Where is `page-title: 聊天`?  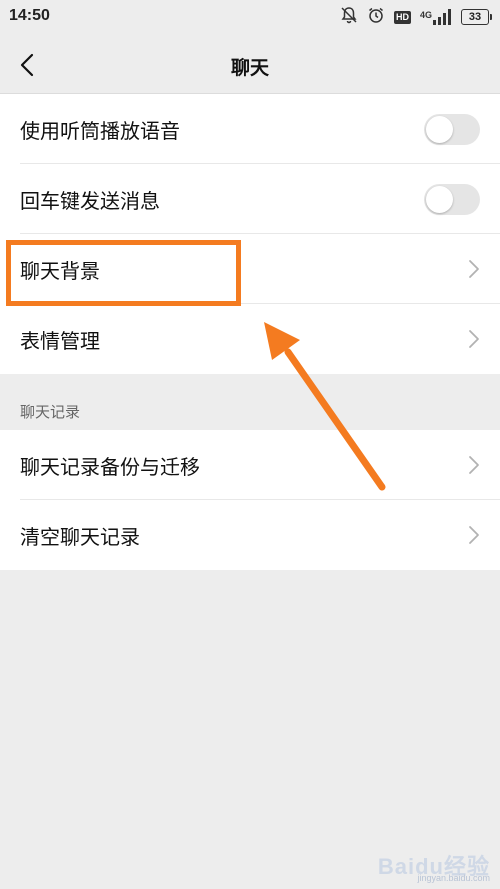
page-title: 聊天 is located at coordinates (249, 68).